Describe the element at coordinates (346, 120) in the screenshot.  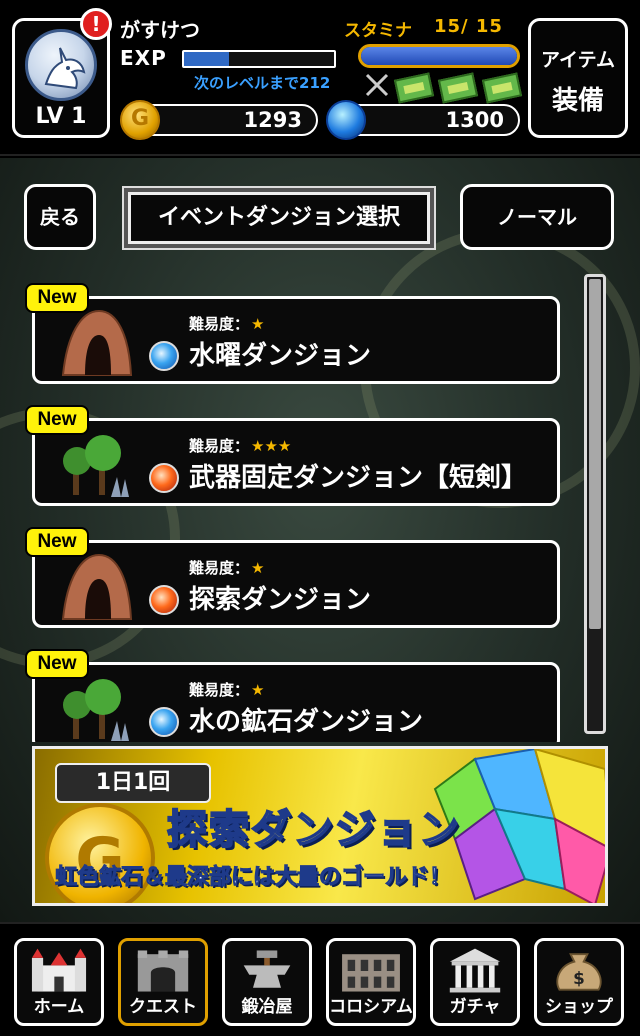
I see `blue-orb-icon` at that location.